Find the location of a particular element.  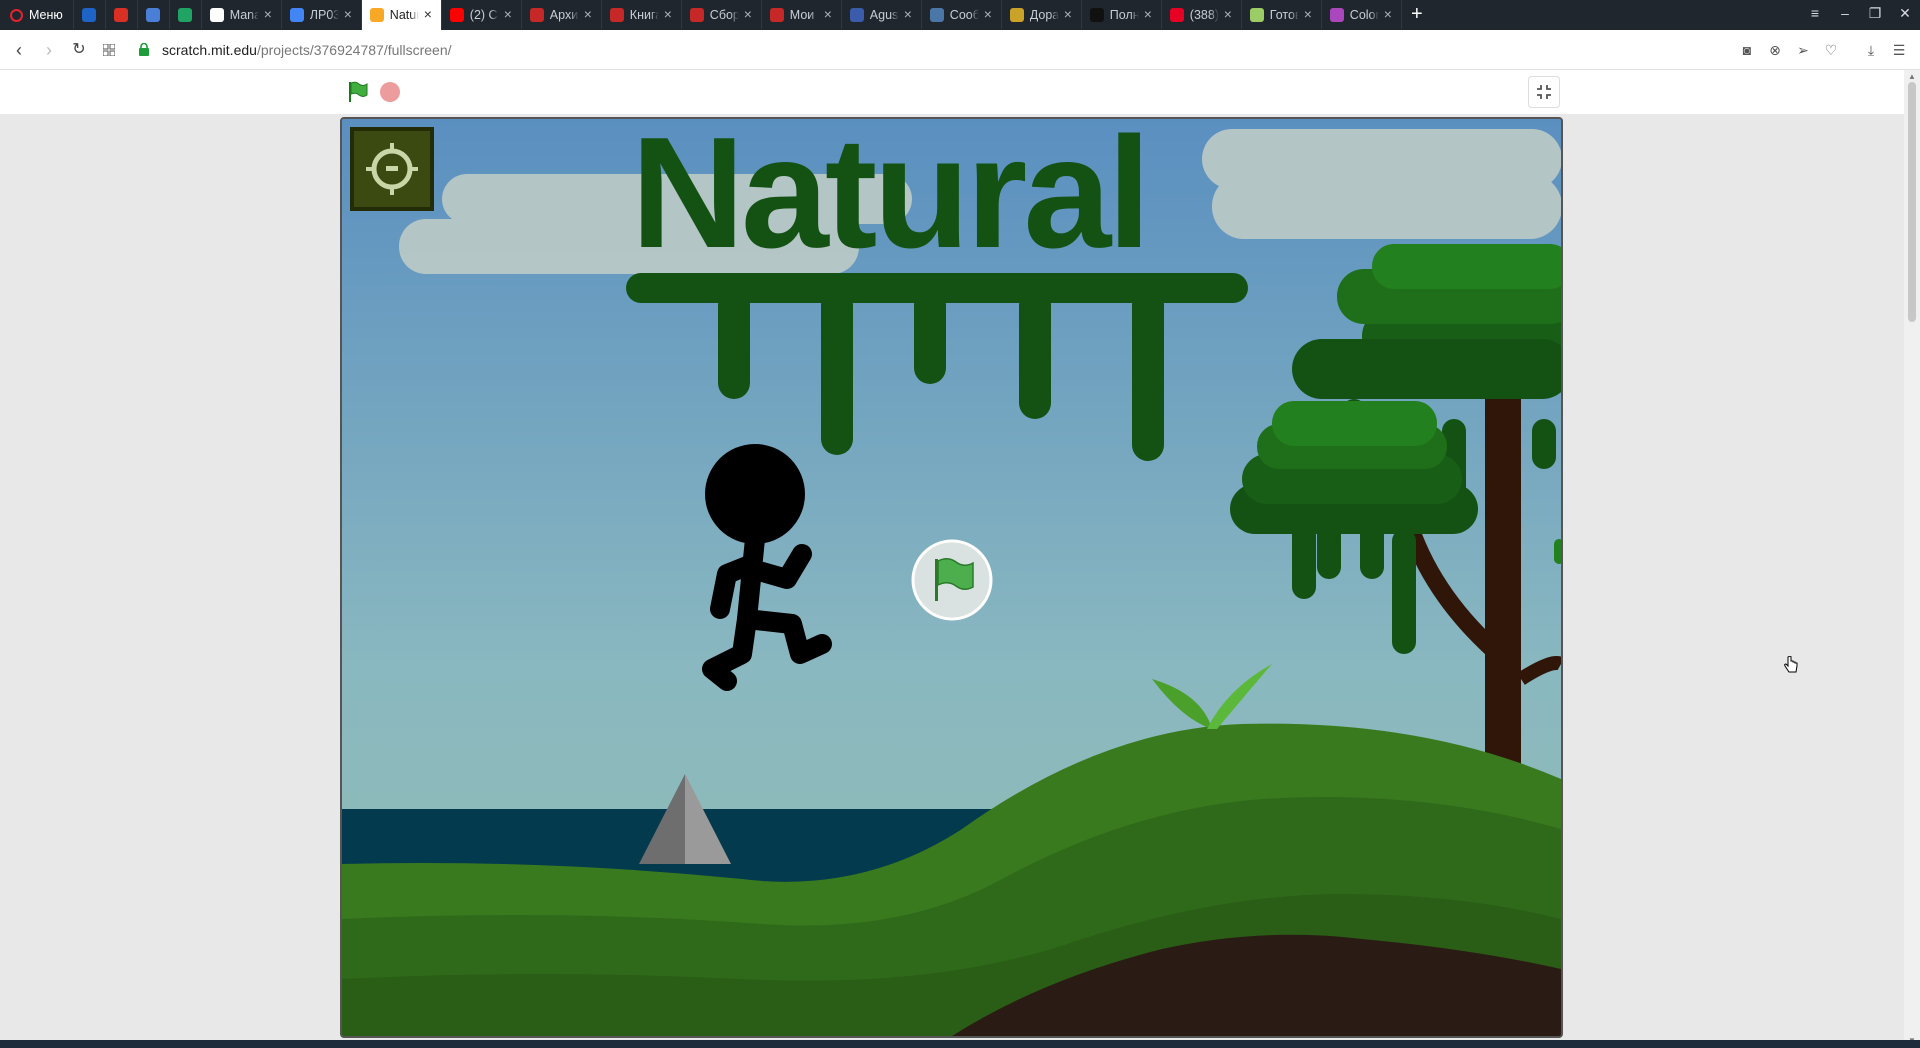

unfullscreen-icon is located at coordinates (1544, 92).